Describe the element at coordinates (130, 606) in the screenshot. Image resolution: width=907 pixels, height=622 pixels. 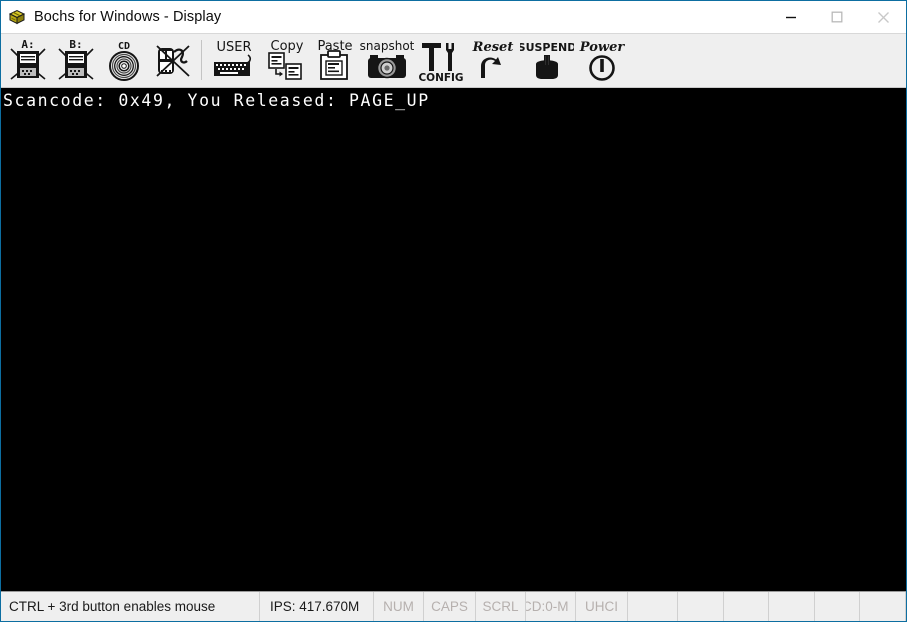
I see `status-message: CTRL + 3rd button enables mouse` at that location.